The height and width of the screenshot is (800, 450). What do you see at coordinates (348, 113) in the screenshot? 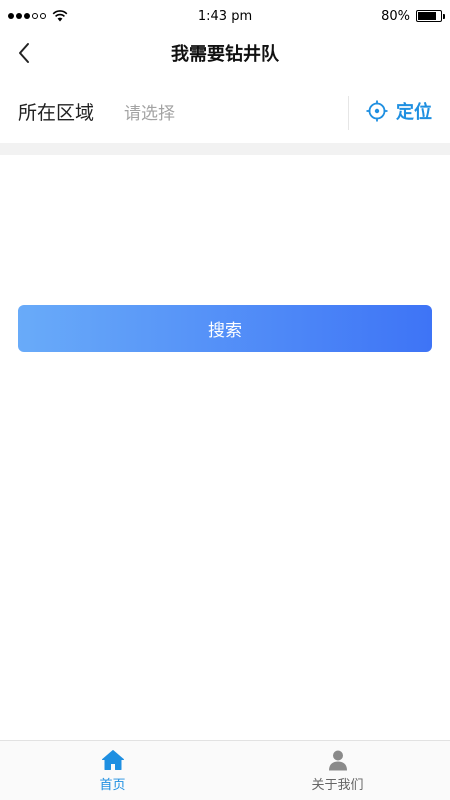
I see `region-divider` at bounding box center [348, 113].